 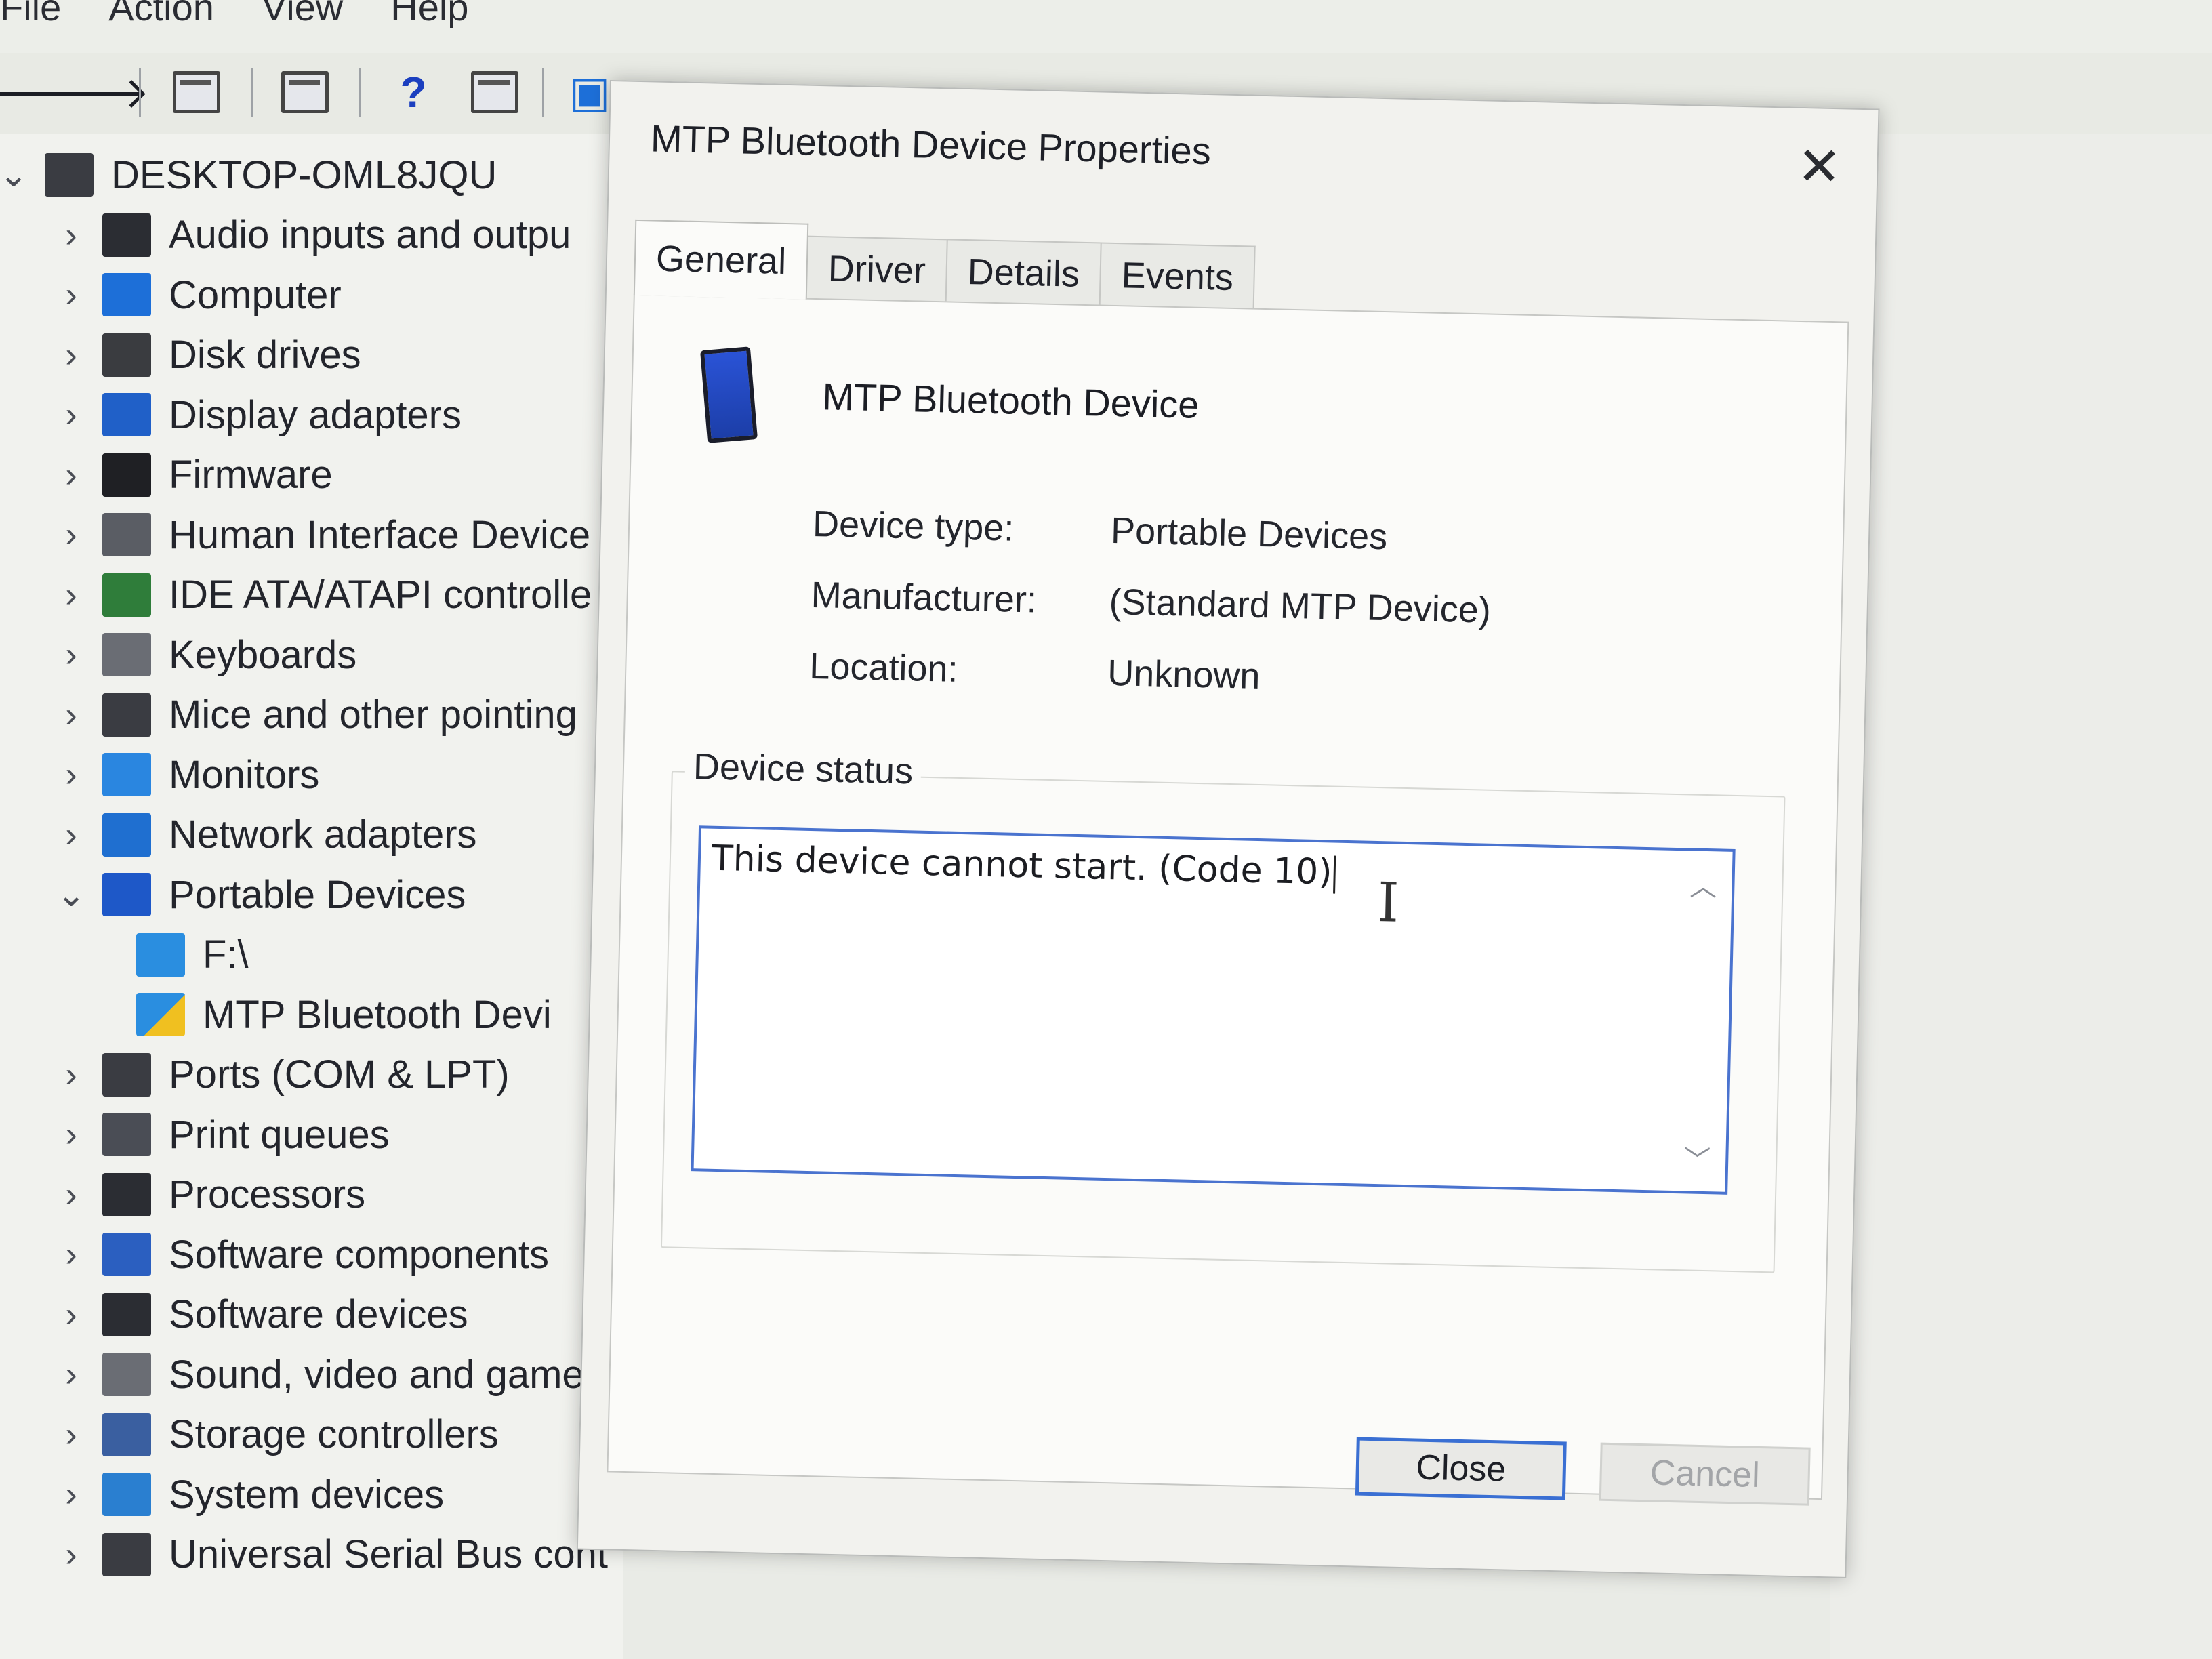 What do you see at coordinates (370, 235) in the screenshot?
I see `tree-label: Audio inputs and outpu` at bounding box center [370, 235].